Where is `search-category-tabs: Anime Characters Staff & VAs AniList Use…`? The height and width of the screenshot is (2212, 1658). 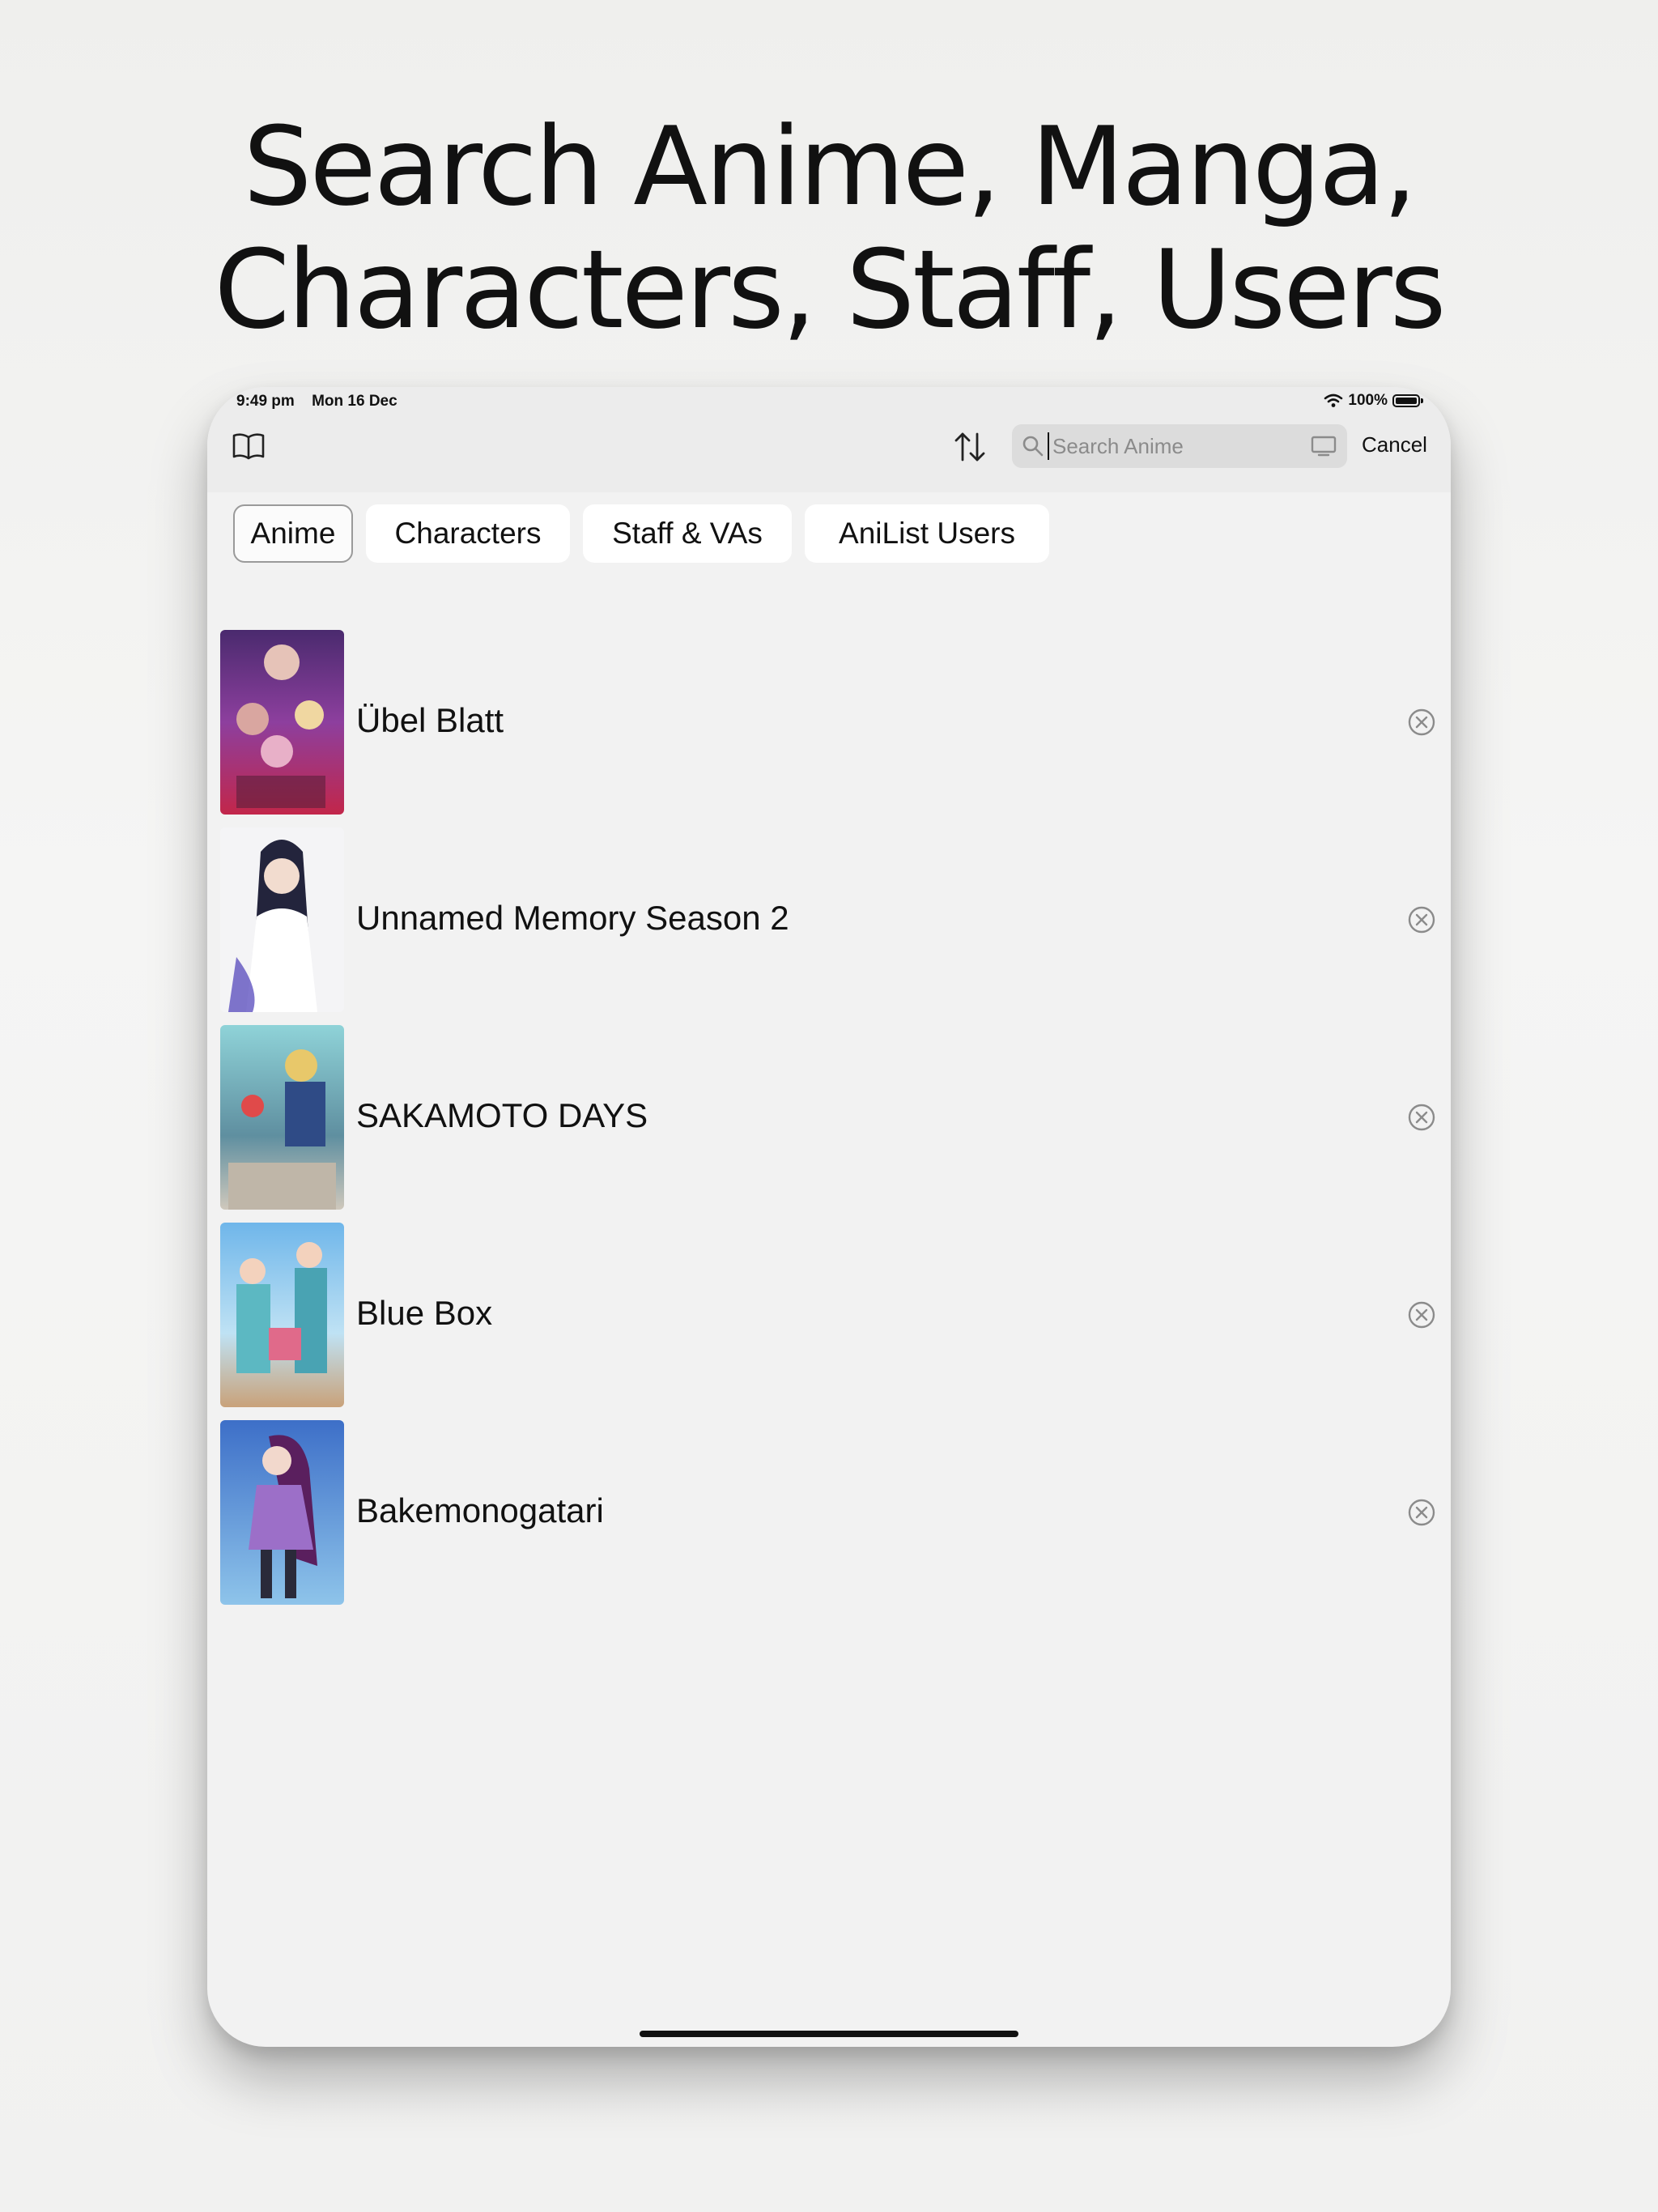 search-category-tabs: Anime Characters Staff & VAs AniList Use… is located at coordinates (641, 534).